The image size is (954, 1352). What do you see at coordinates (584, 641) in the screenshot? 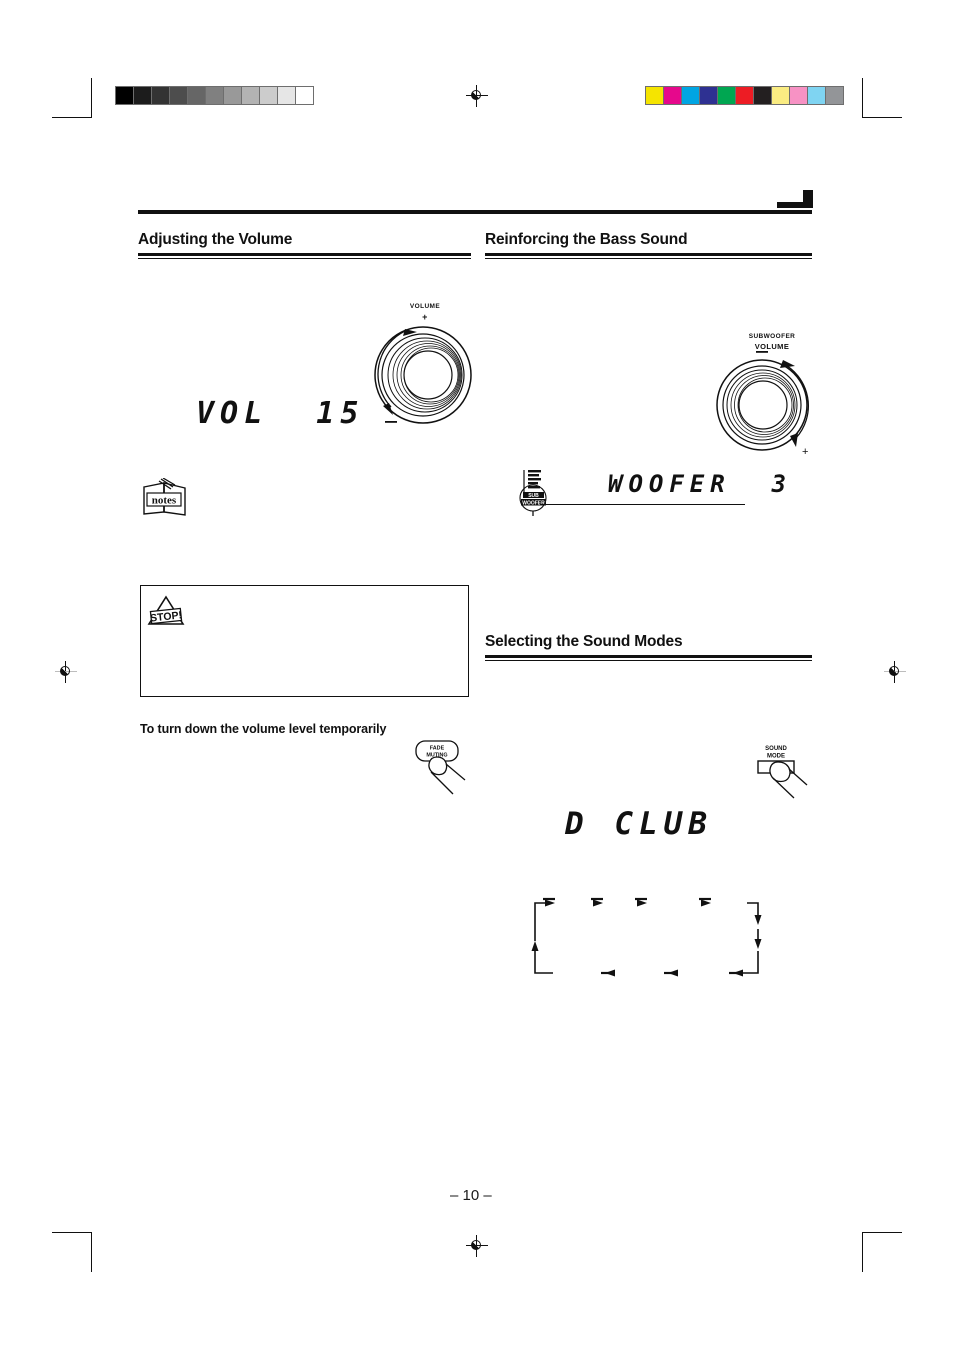
I see `page-title-selecting-sound-modes: Selecting the Sound Modes` at bounding box center [584, 641].